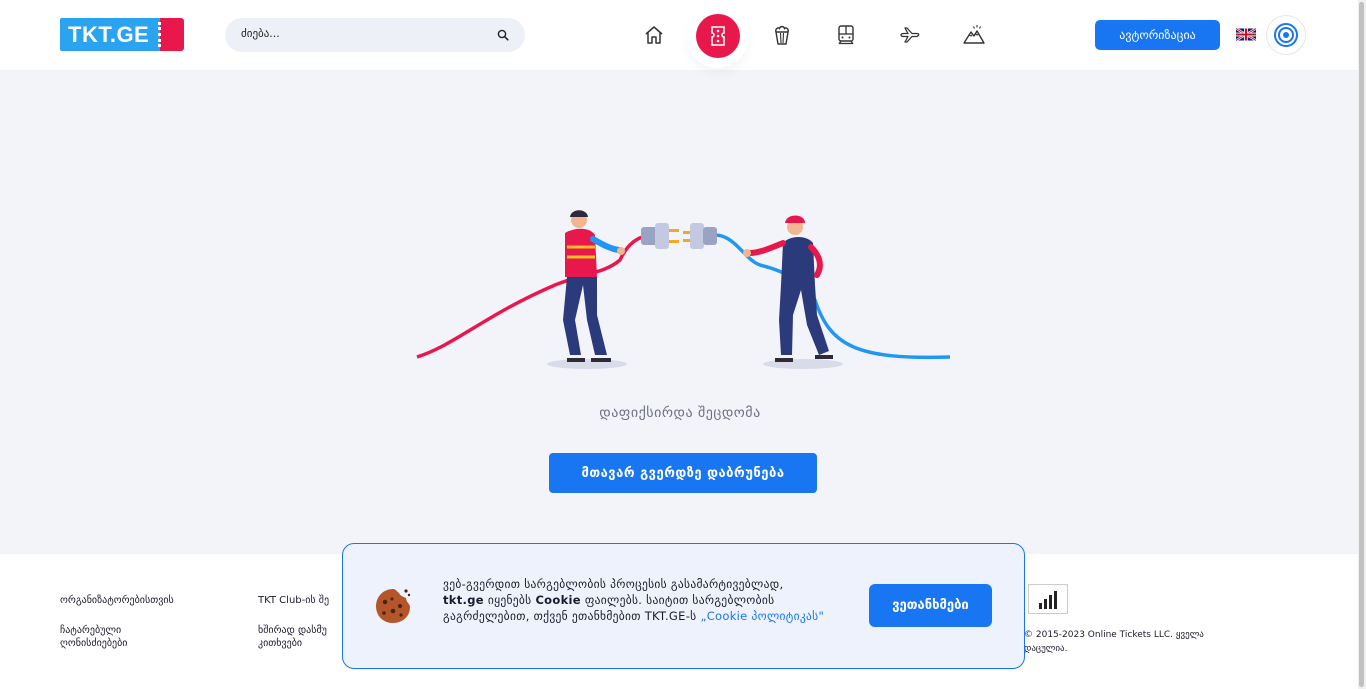 The width and height of the screenshot is (1366, 689). What do you see at coordinates (293, 600) in the screenshot?
I see `footer-link-tkt-club: TKT Club-ის შე` at bounding box center [293, 600].